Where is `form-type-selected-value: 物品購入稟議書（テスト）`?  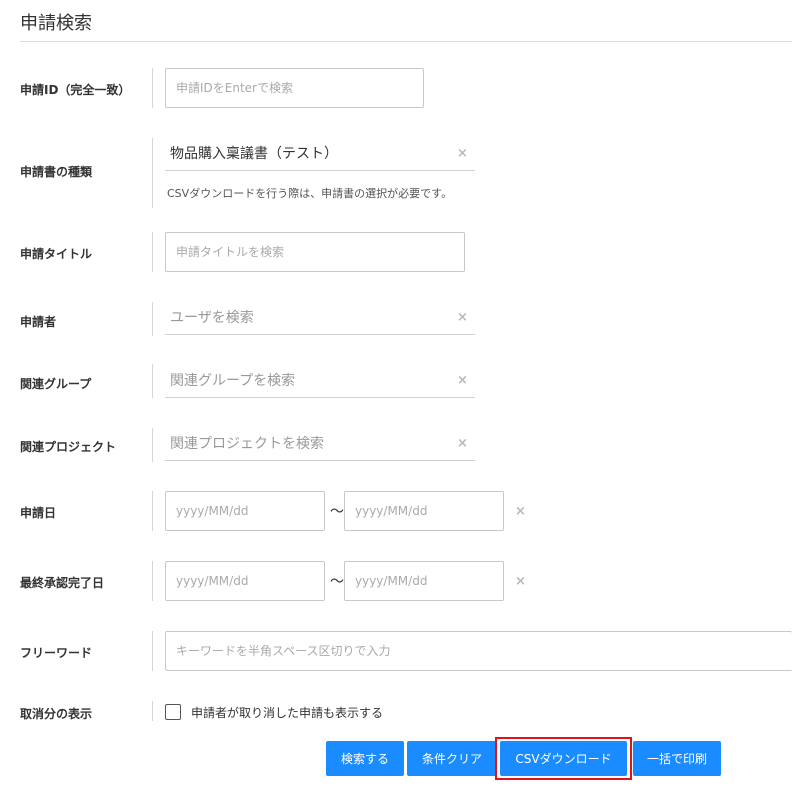
form-type-selected-value: 物品購入稟議書（テスト） is located at coordinates (254, 154).